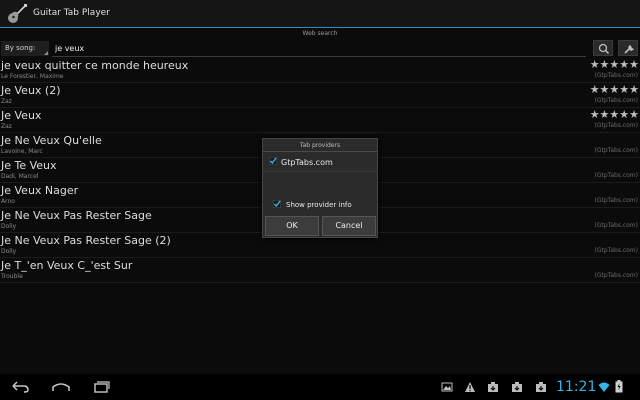  Describe the element at coordinates (349, 226) in the screenshot. I see `cancel-button: Cancel` at that location.